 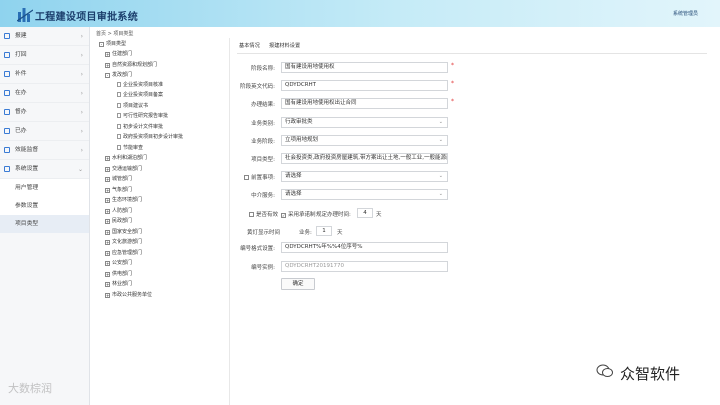 I want to click on tree-node: + 民政部门, so click(x=118, y=221).